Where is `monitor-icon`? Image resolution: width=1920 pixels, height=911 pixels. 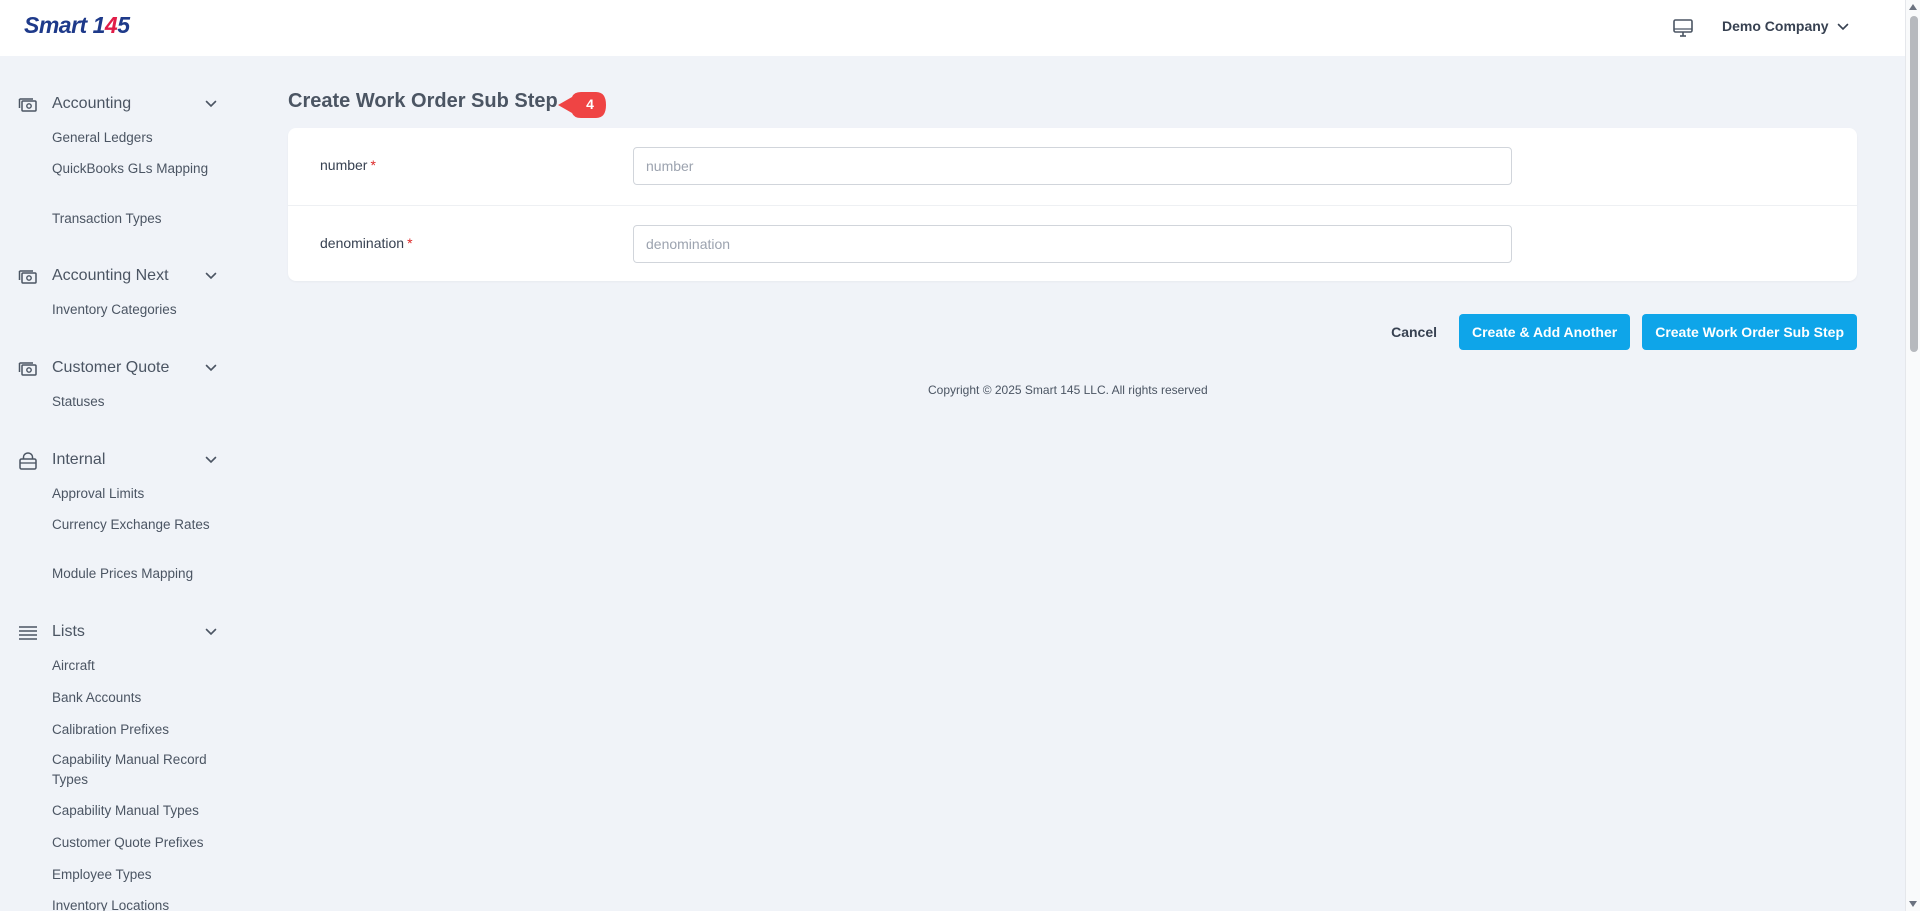
monitor-icon is located at coordinates (1683, 28).